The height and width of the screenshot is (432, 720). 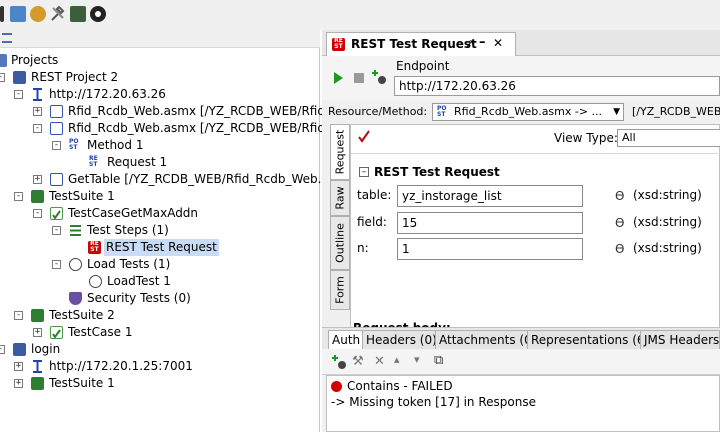 What do you see at coordinates (160, 60) in the screenshot?
I see `tree-root-projects: Projects` at bounding box center [160, 60].